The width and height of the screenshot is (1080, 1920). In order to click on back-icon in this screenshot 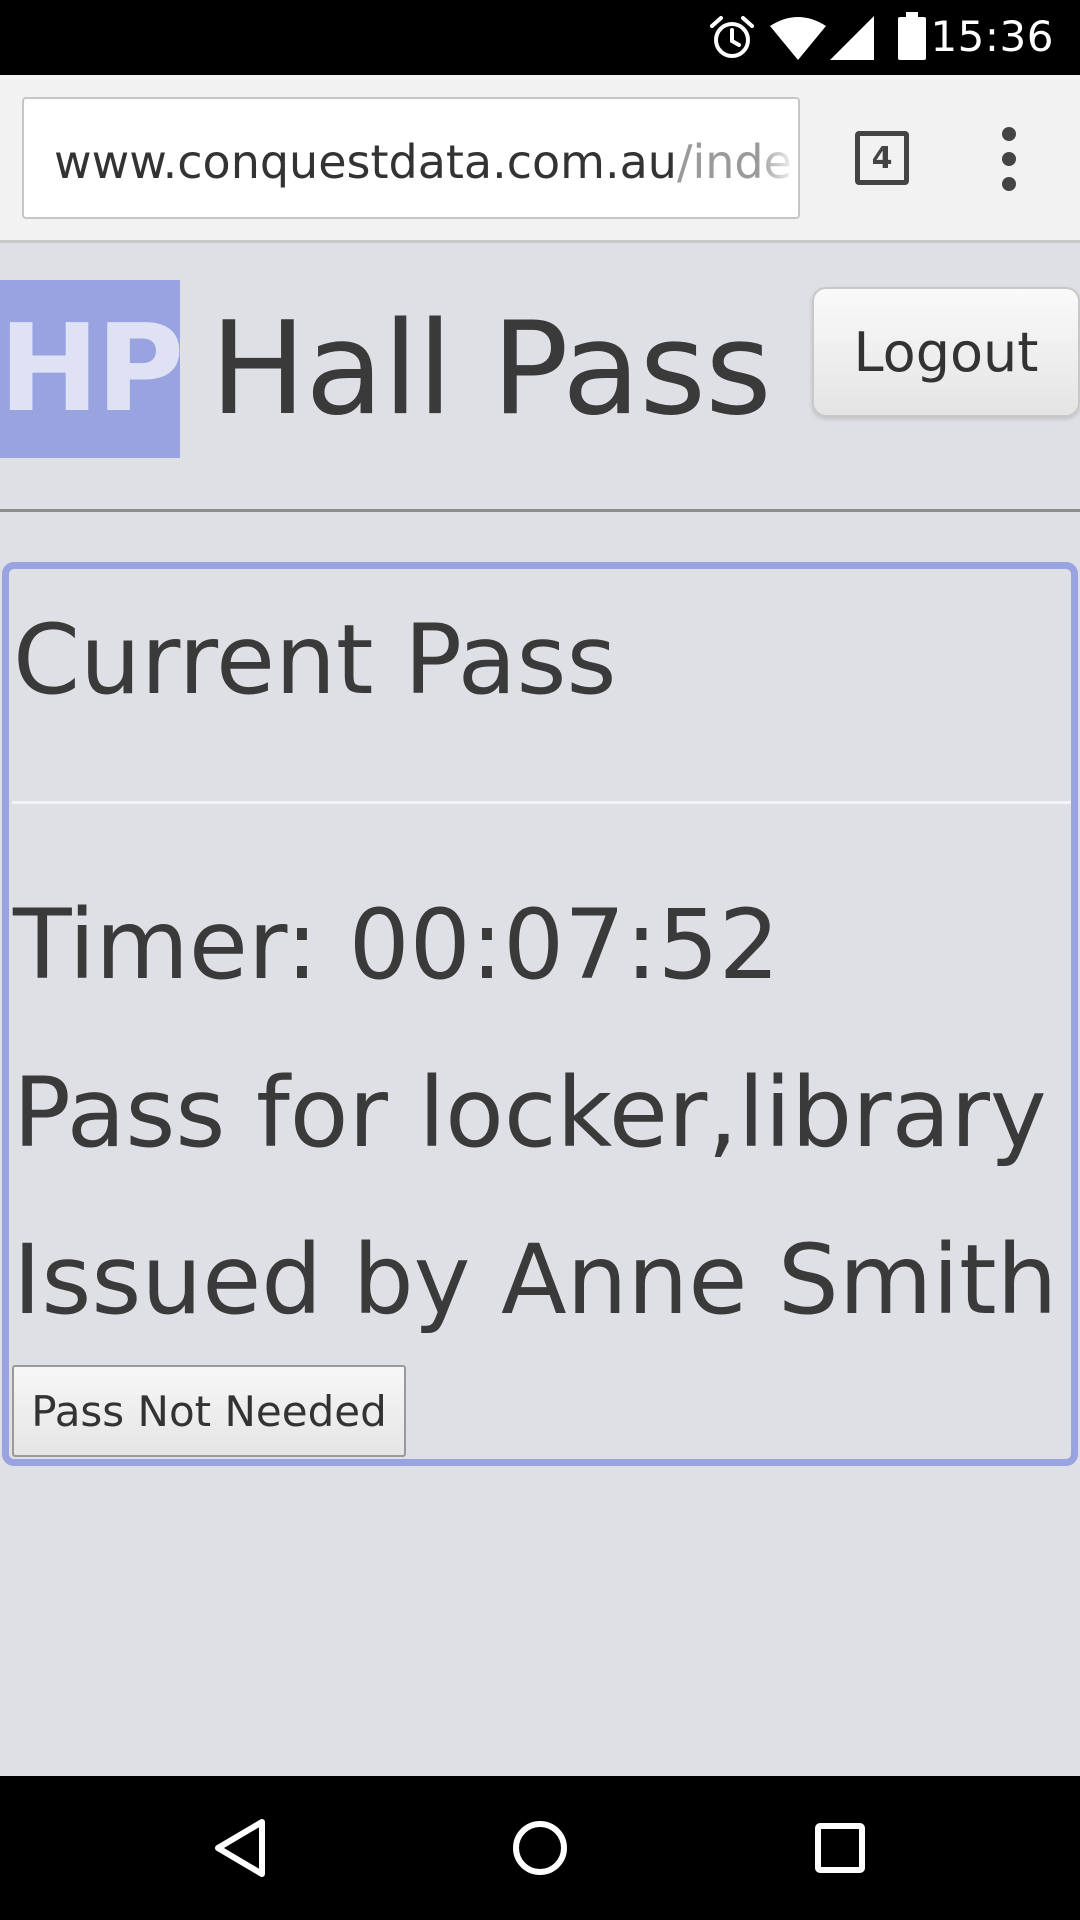, I will do `click(240, 1848)`.